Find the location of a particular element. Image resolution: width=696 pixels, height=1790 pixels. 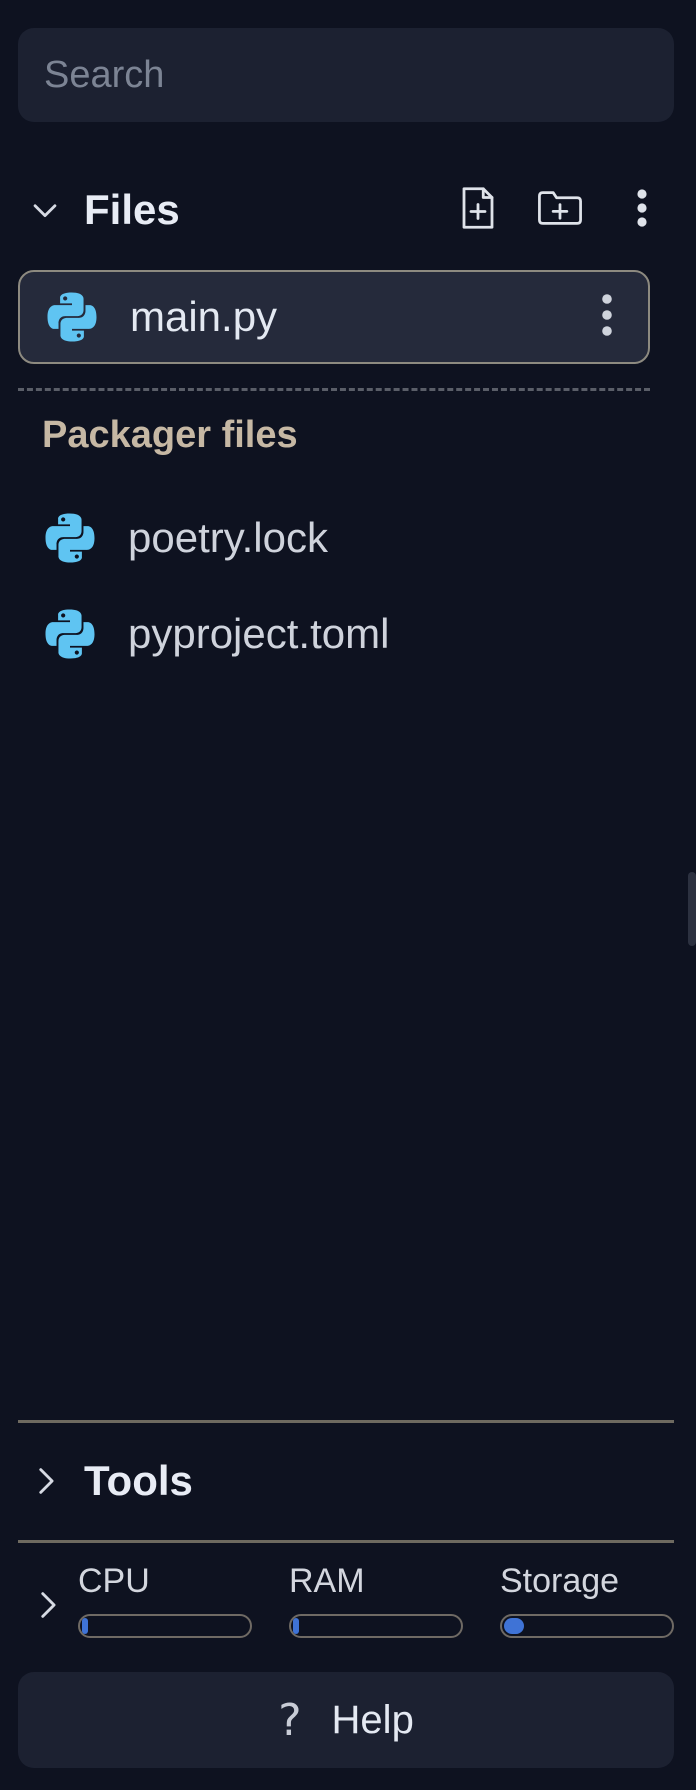

file-item-main-py: main.py is located at coordinates (334, 317).